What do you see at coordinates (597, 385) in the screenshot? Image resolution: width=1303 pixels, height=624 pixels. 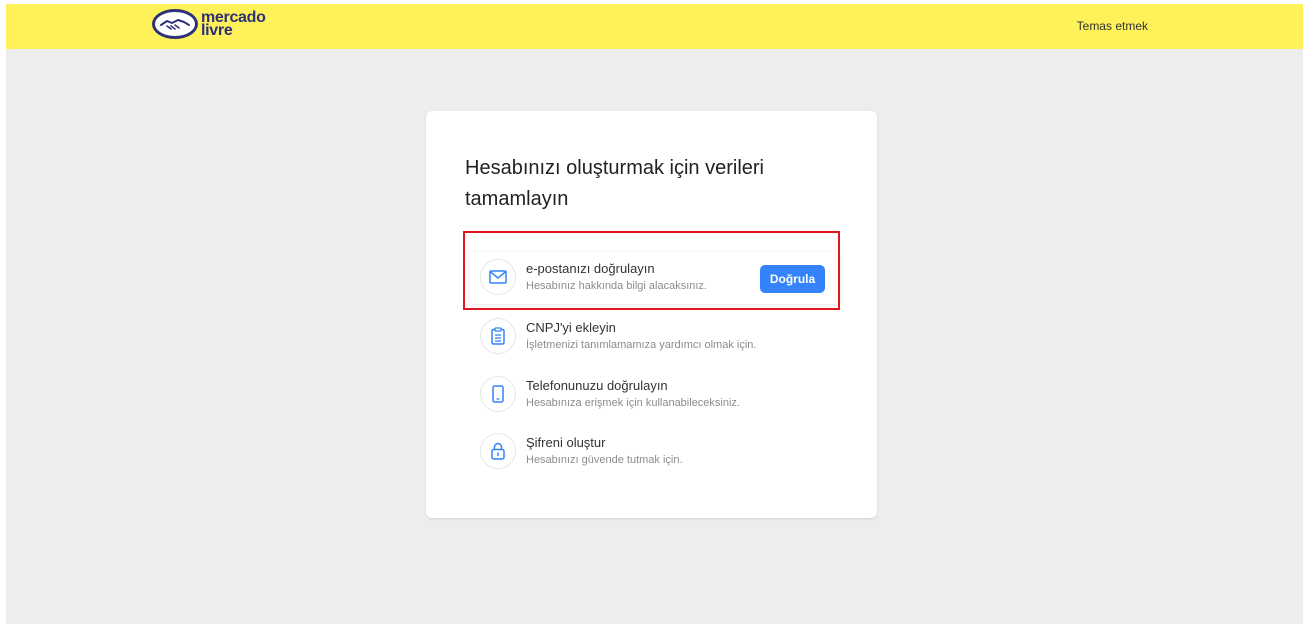 I see `step-title: Telefonunuzu doğrulayın` at bounding box center [597, 385].